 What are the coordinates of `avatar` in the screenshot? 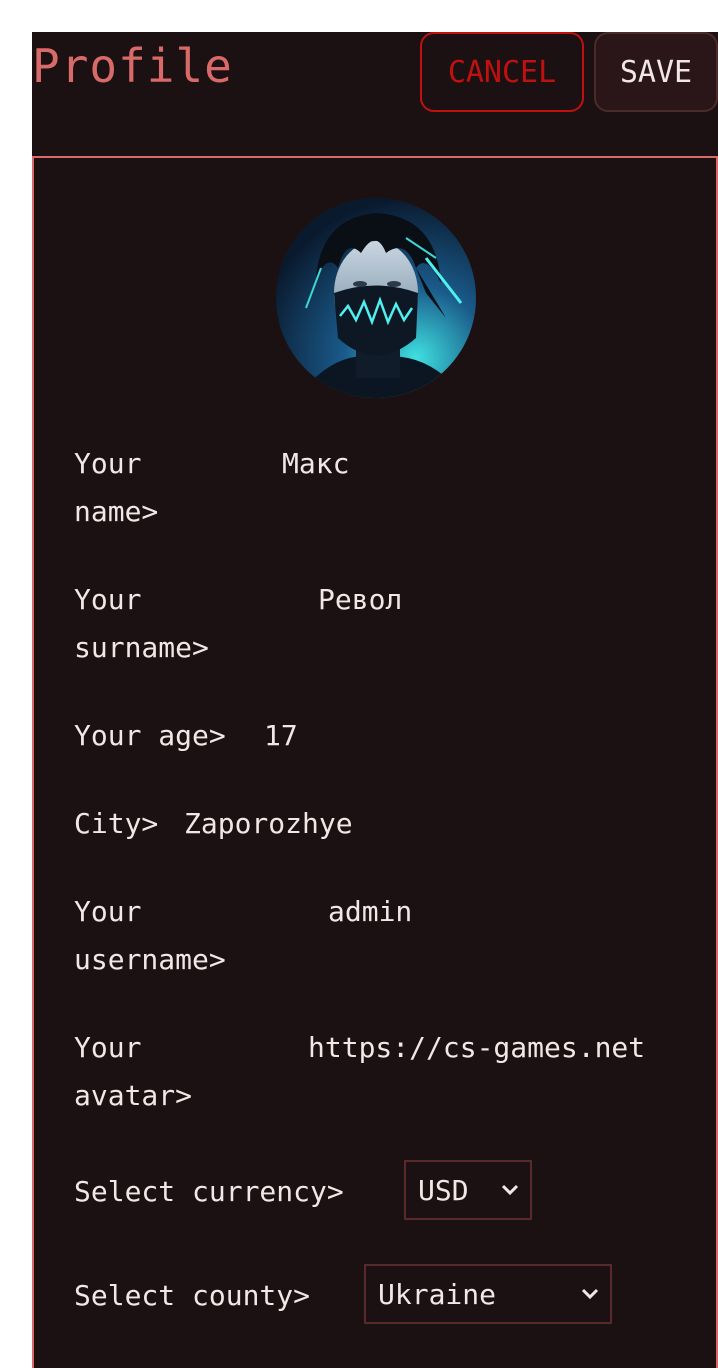 It's located at (376, 298).